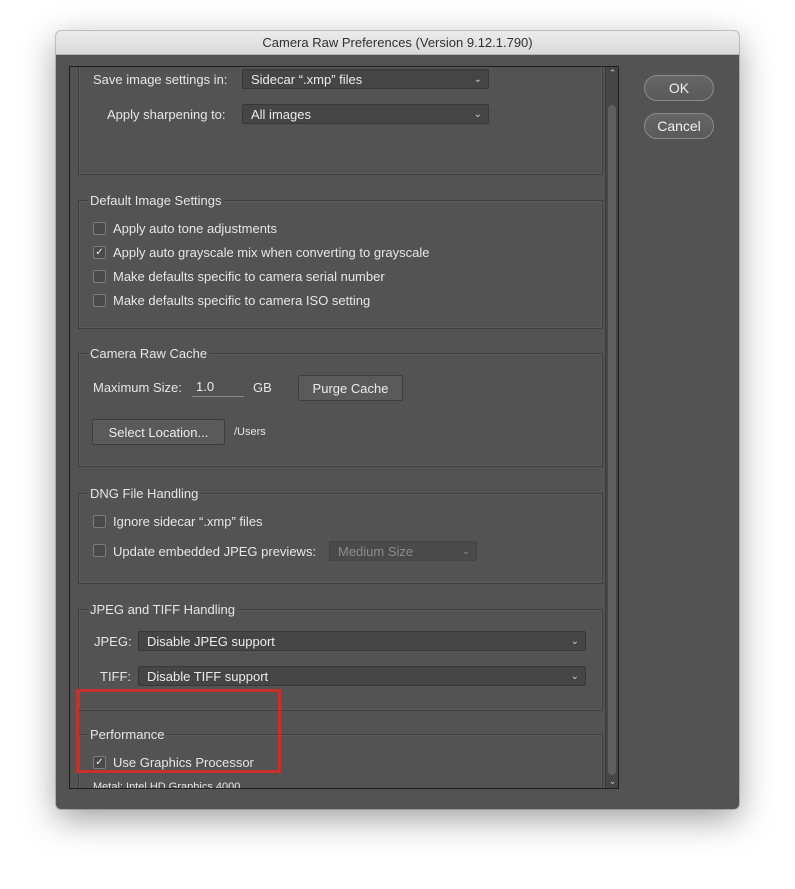 The height and width of the screenshot is (889, 795). I want to click on max-size-label: Maximum Size:, so click(137, 387).